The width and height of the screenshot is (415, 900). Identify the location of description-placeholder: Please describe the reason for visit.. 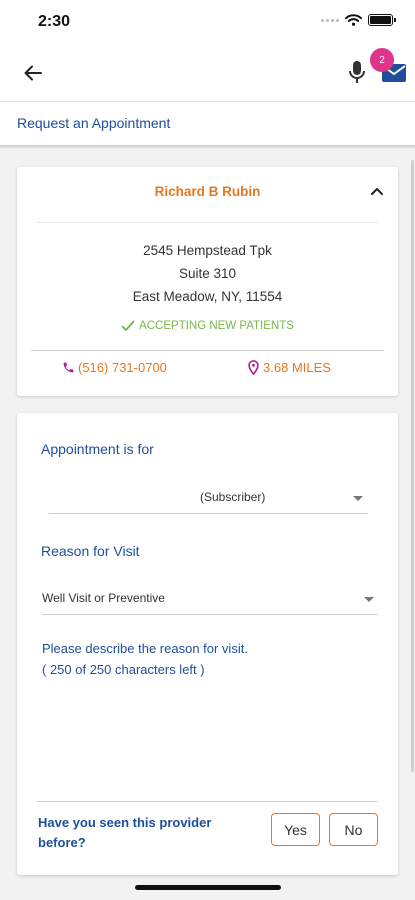
(145, 648).